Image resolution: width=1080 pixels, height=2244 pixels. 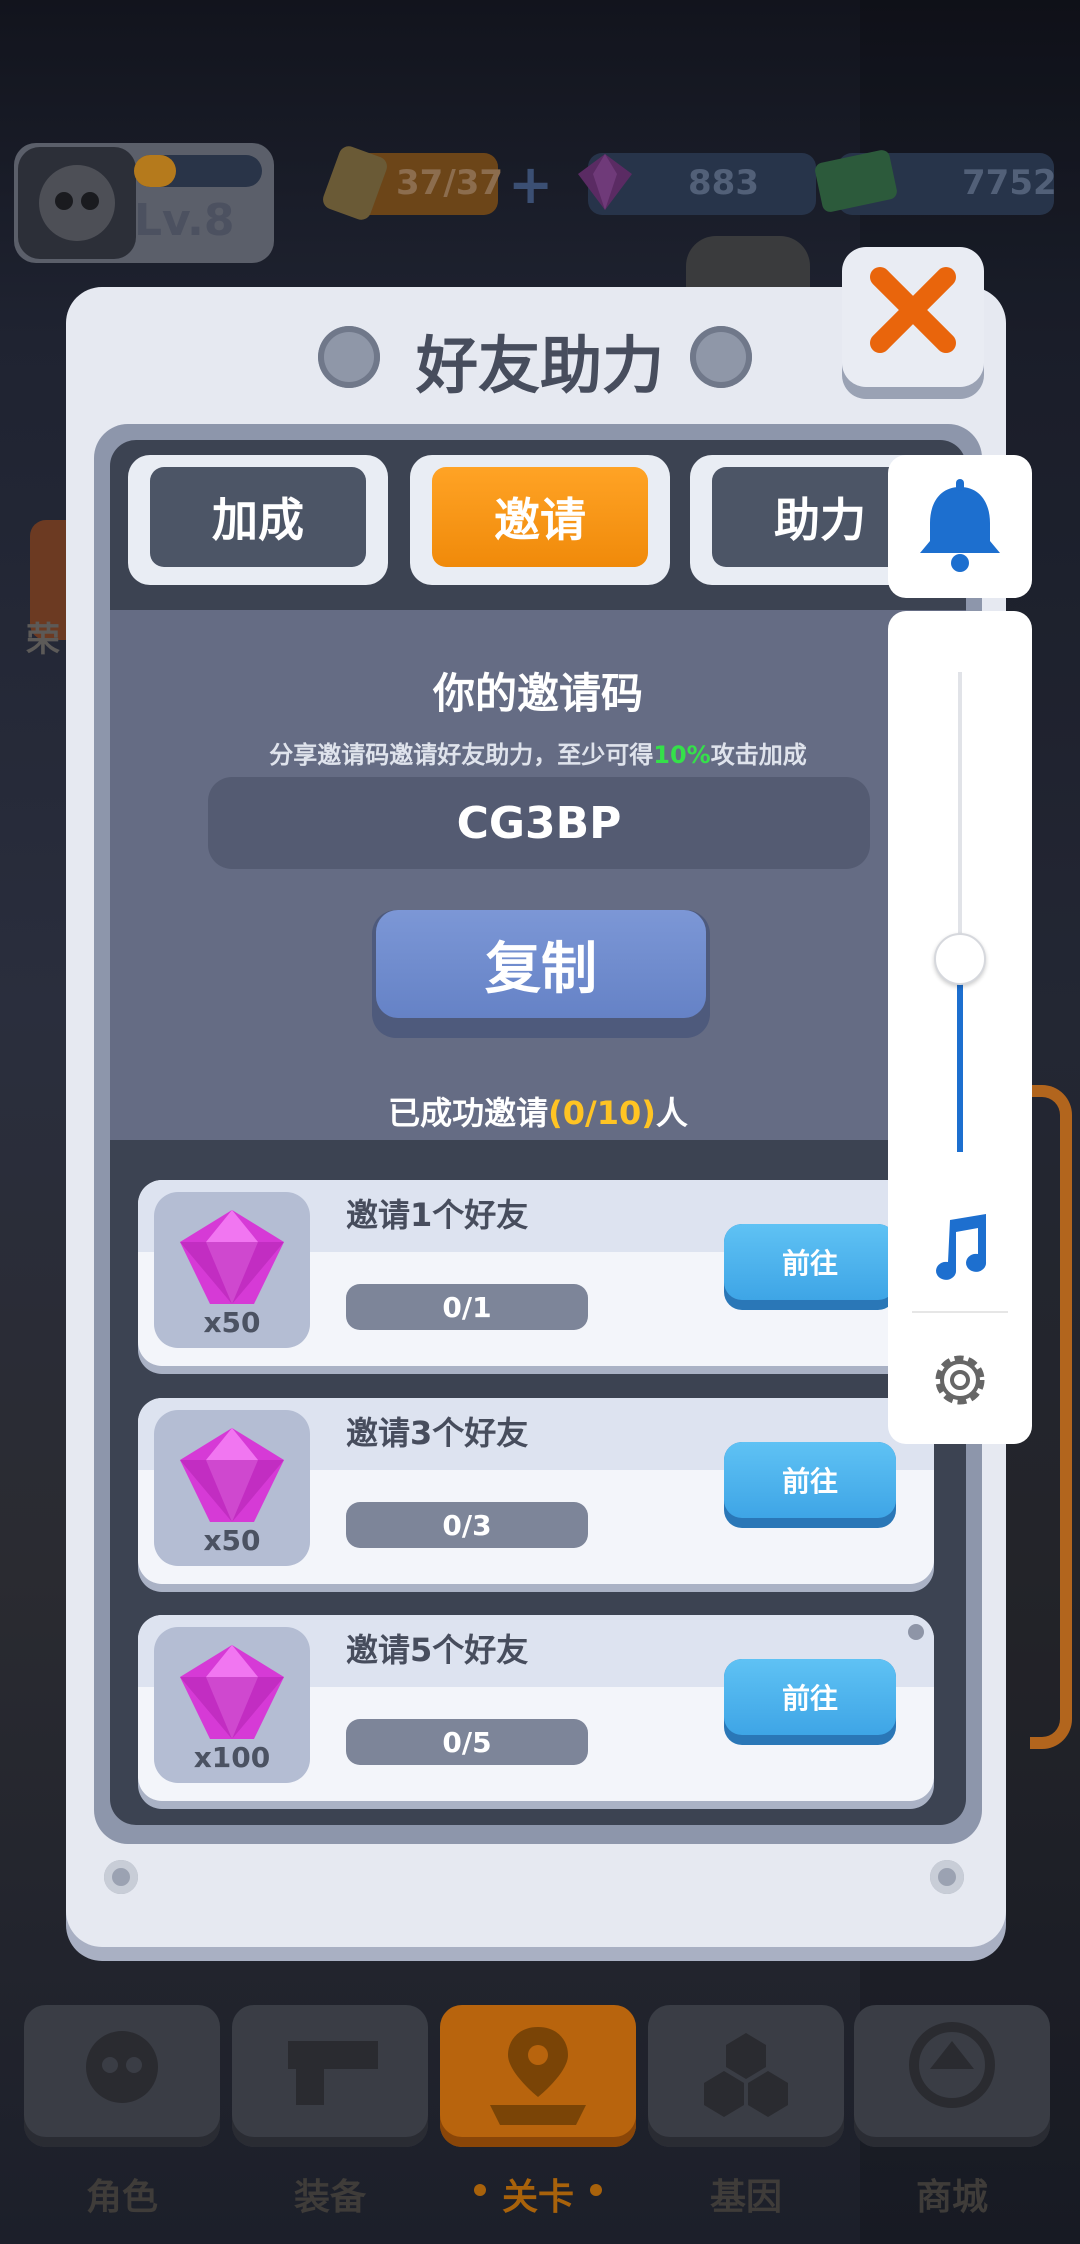 What do you see at coordinates (682, 755) in the screenshot?
I see `bonus-percent: 10%` at bounding box center [682, 755].